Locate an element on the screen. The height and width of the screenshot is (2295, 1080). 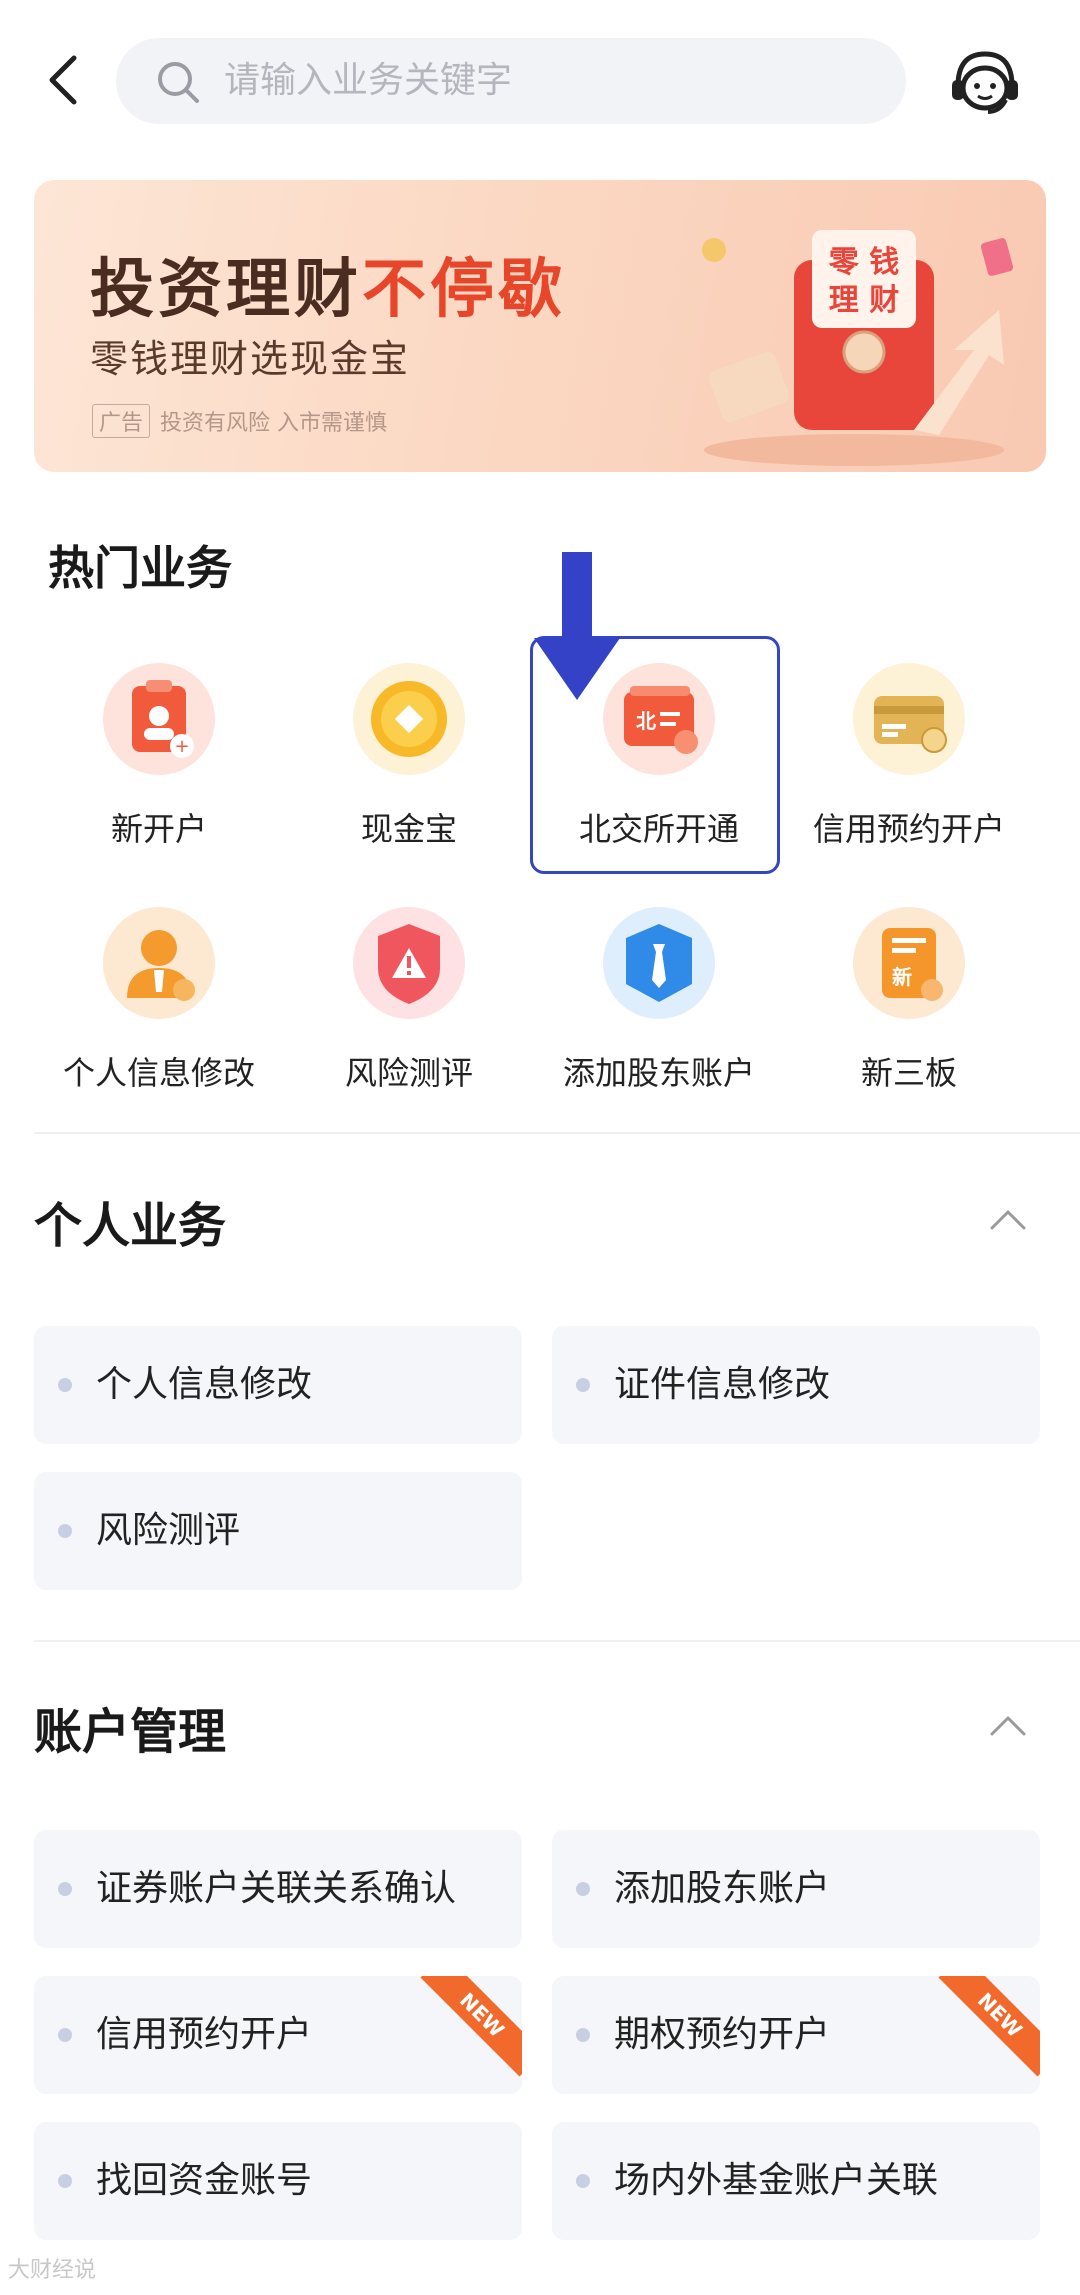
hot-item-label: 新三板 is located at coordinates (908, 1073).